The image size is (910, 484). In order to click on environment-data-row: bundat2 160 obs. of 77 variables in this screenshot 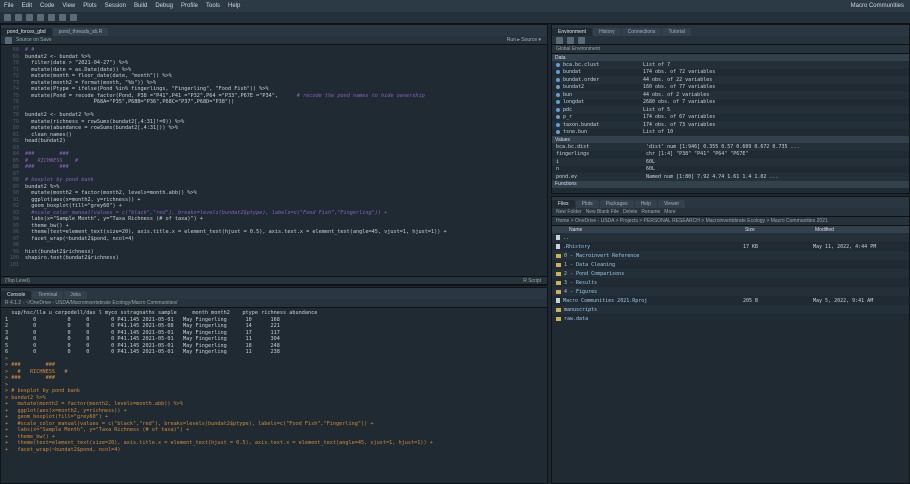, I will do `click(730, 88)`.